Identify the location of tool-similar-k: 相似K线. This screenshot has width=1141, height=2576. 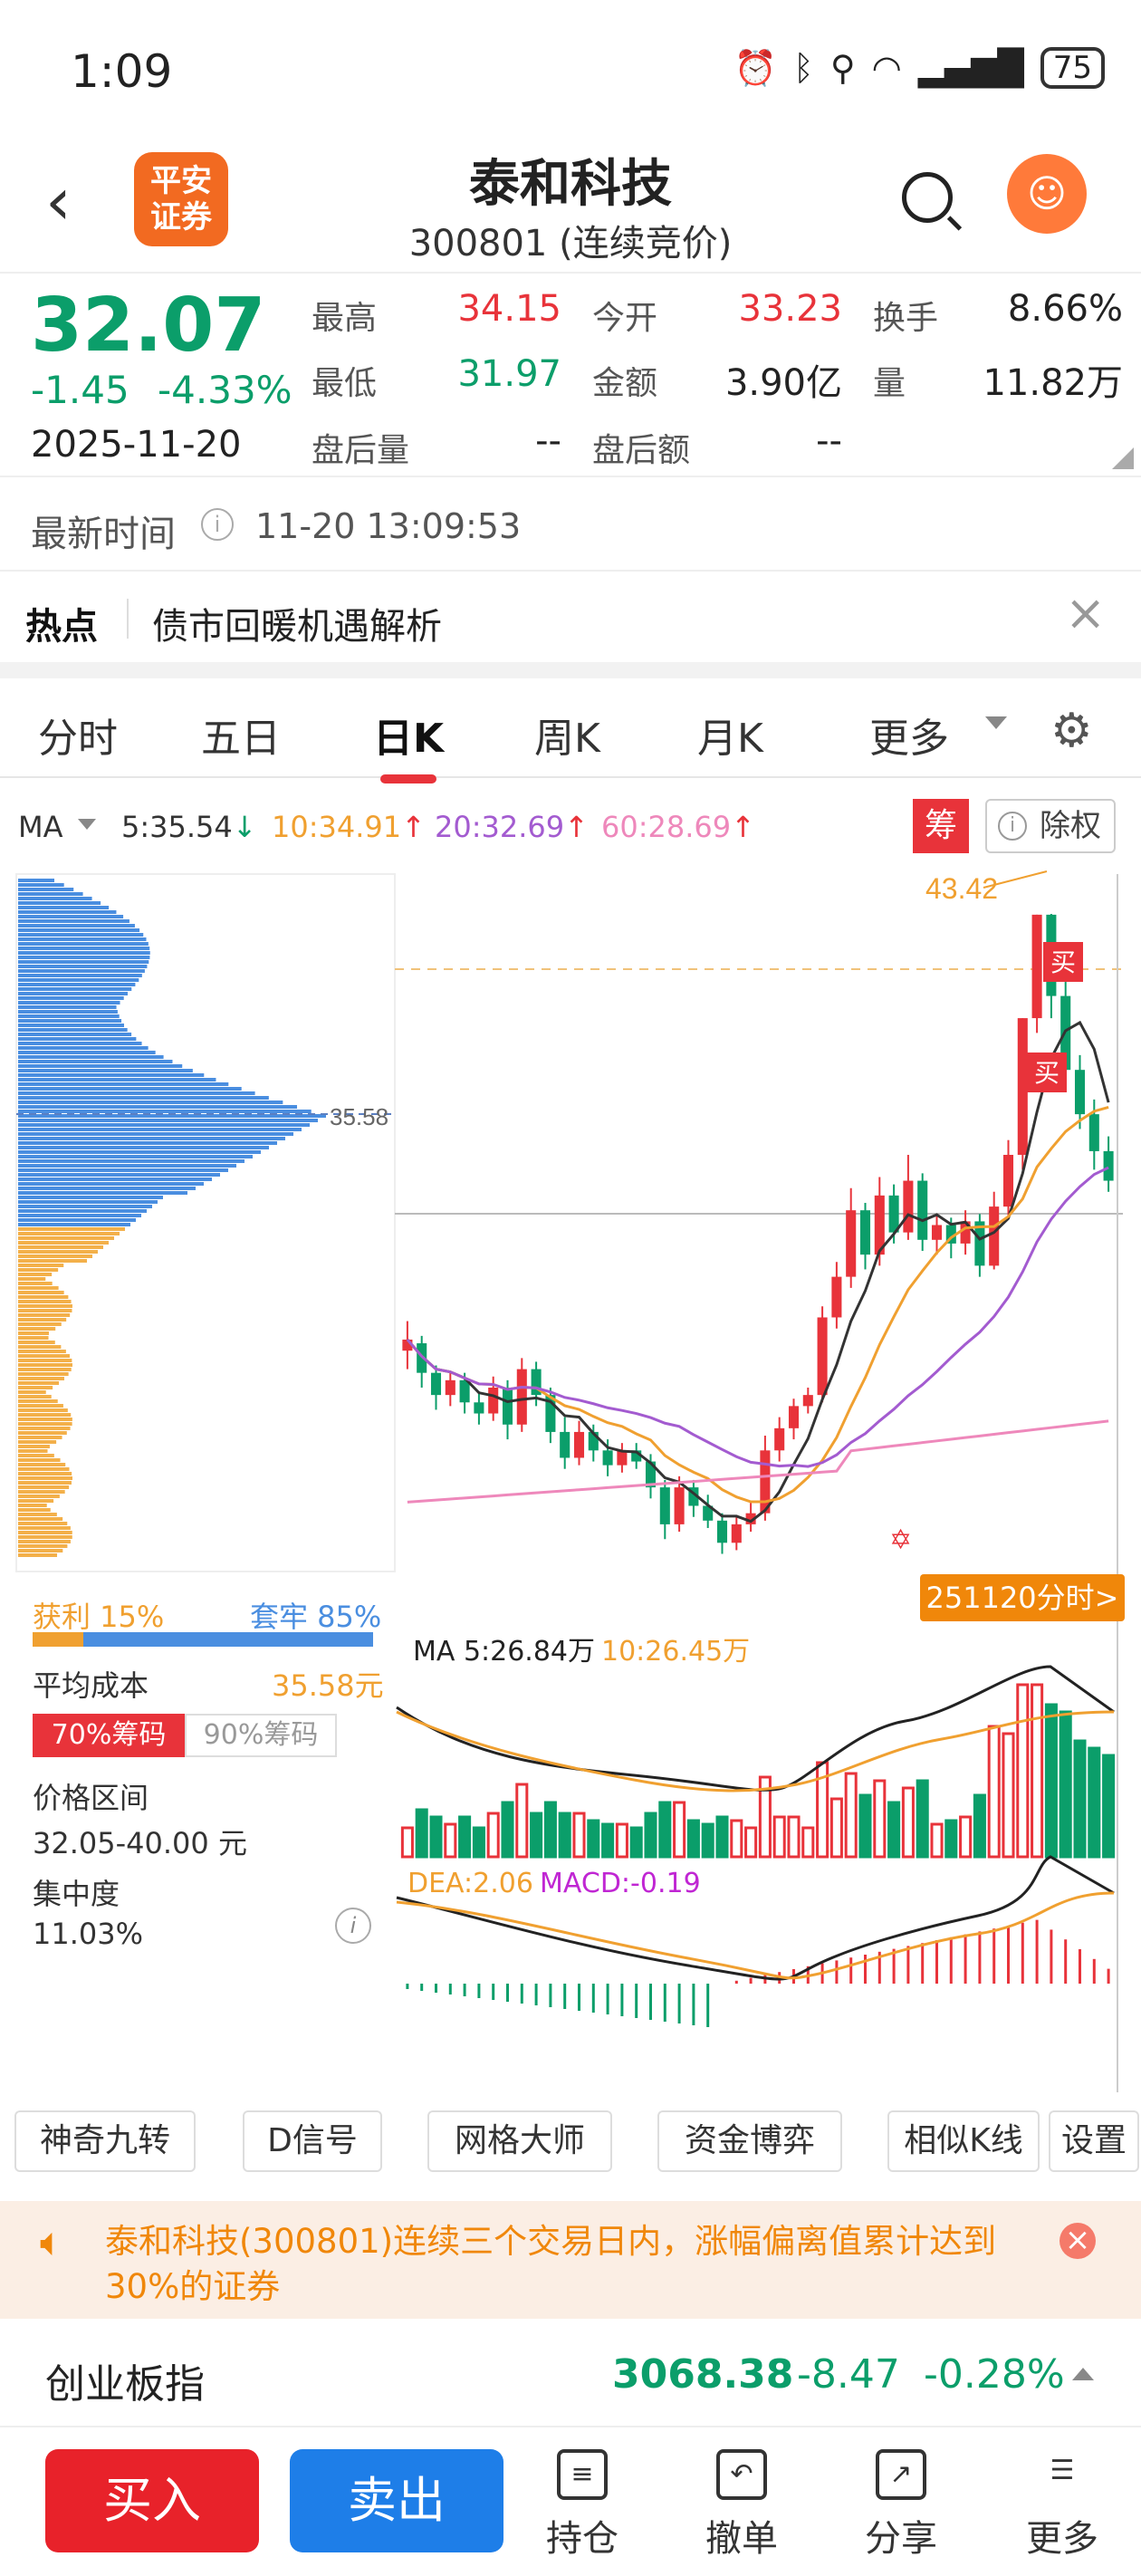
(964, 2141).